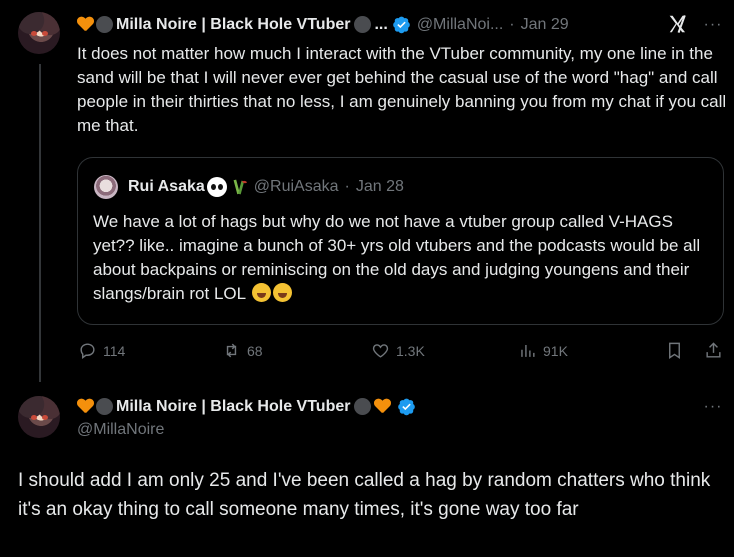  Describe the element at coordinates (380, 187) in the screenshot. I see `quote-date: Jan 28` at that location.